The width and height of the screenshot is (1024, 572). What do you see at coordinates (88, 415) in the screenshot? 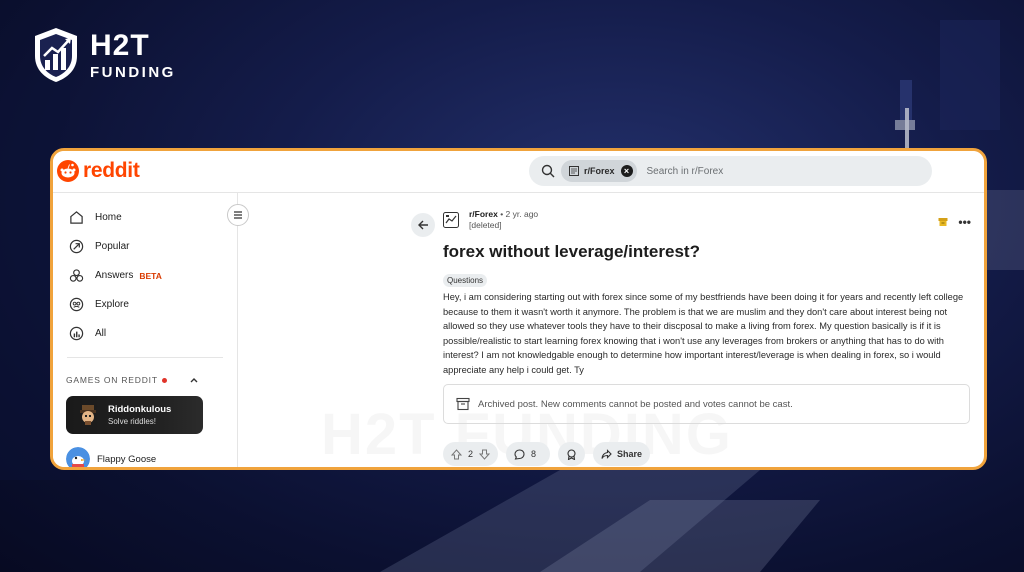
I see `riddonkulous-icon` at bounding box center [88, 415].